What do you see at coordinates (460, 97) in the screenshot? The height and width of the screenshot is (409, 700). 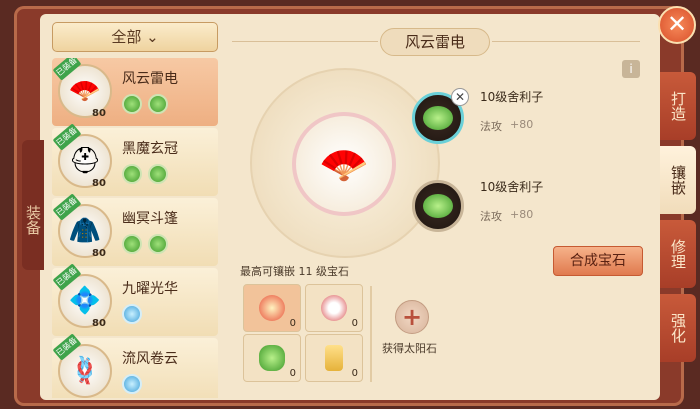 I see `remove-gem-button: ✕` at bounding box center [460, 97].